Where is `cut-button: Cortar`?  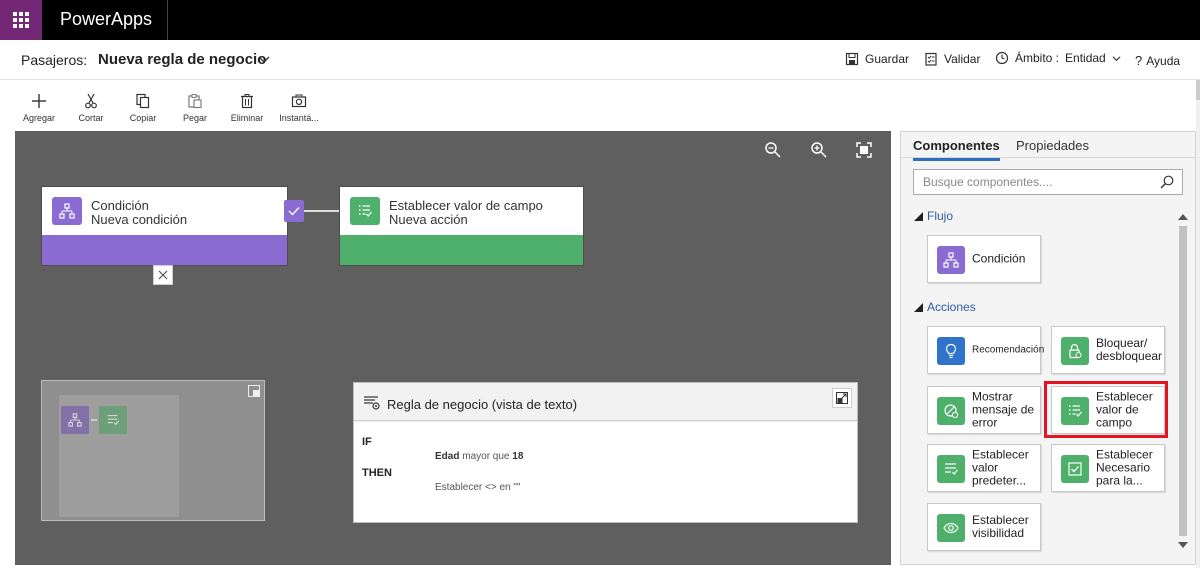
cut-button: Cortar is located at coordinates (91, 108).